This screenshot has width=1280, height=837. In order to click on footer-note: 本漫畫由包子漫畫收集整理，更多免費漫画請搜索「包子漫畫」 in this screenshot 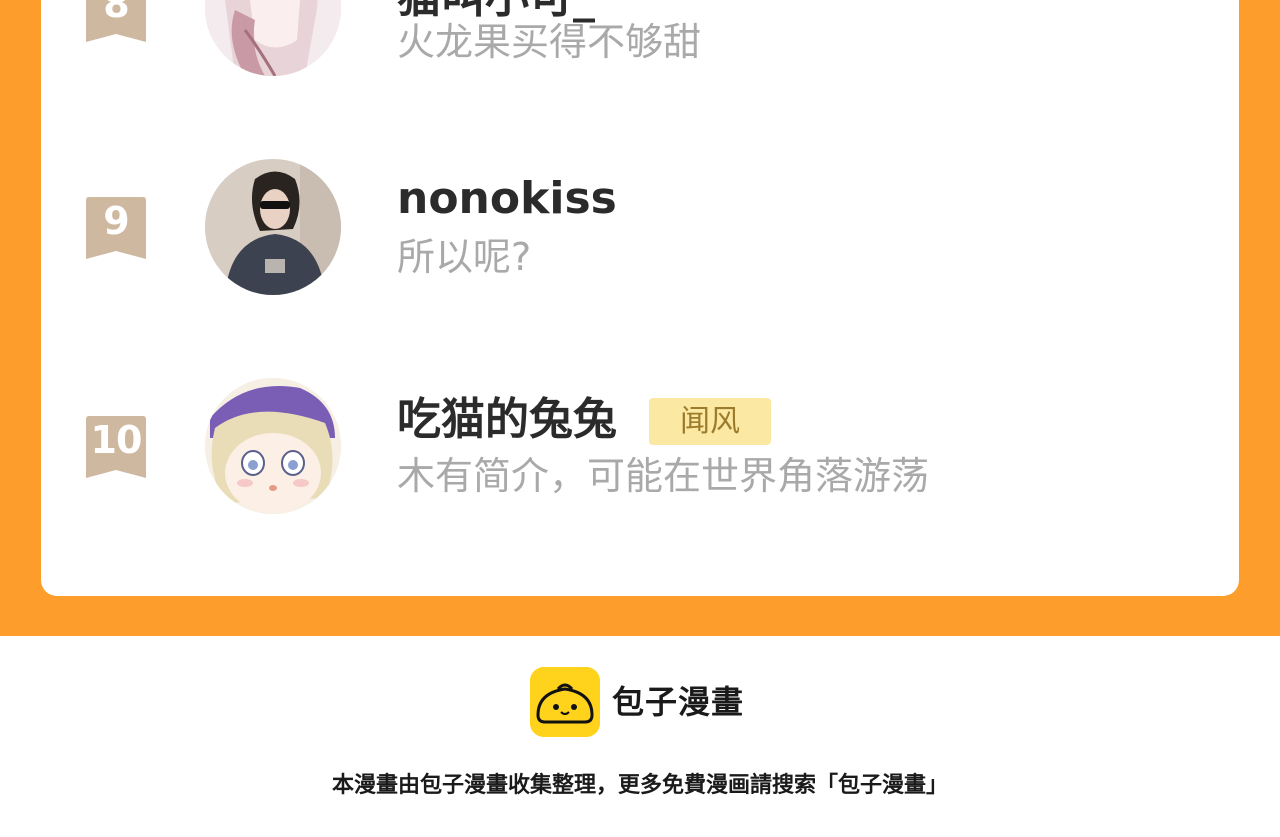, I will do `click(639, 785)`.